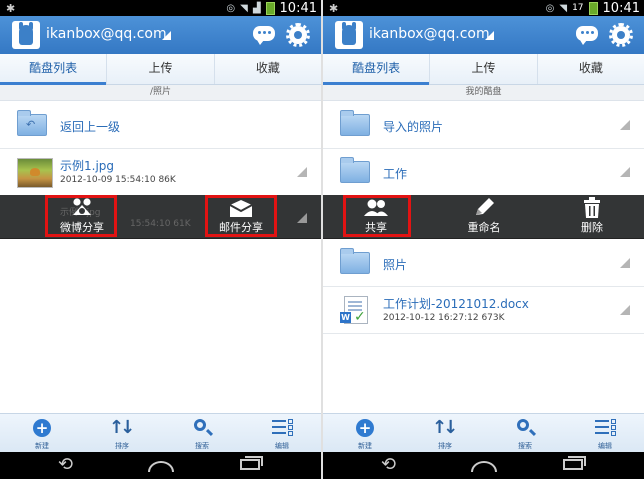 This screenshot has height=479, width=644. Describe the element at coordinates (550, 8) in the screenshot. I see `alarm-icon: ◎` at that location.